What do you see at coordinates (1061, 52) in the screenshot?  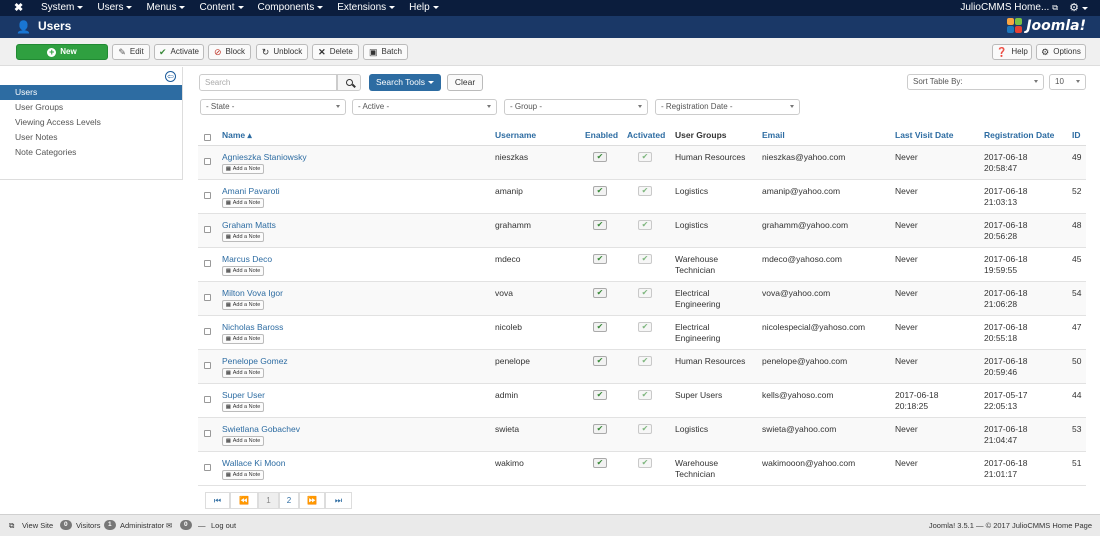 I see `options-button: ⚙ Options` at bounding box center [1061, 52].